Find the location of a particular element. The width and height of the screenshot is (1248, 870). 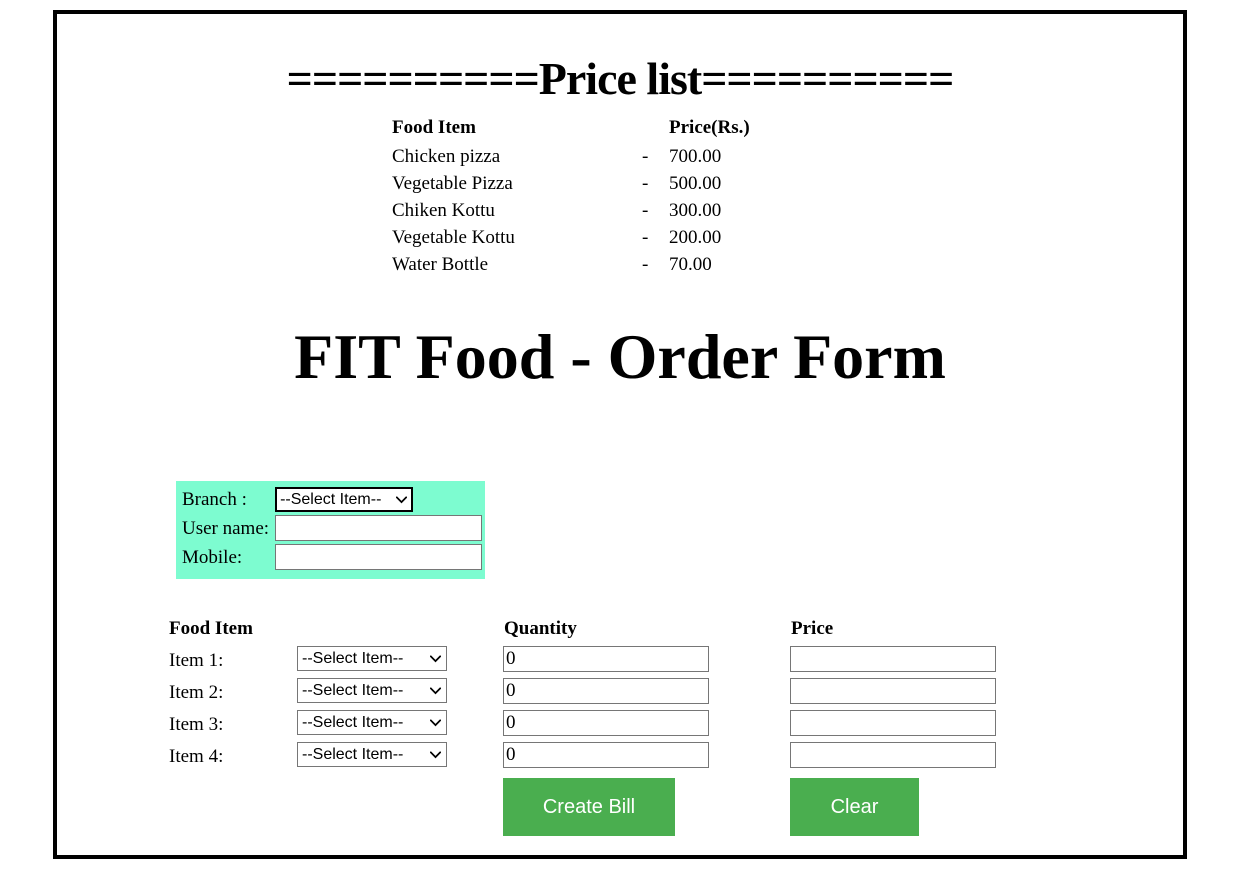

table-row: Chiken Kottu - 300.00 is located at coordinates (585, 210).